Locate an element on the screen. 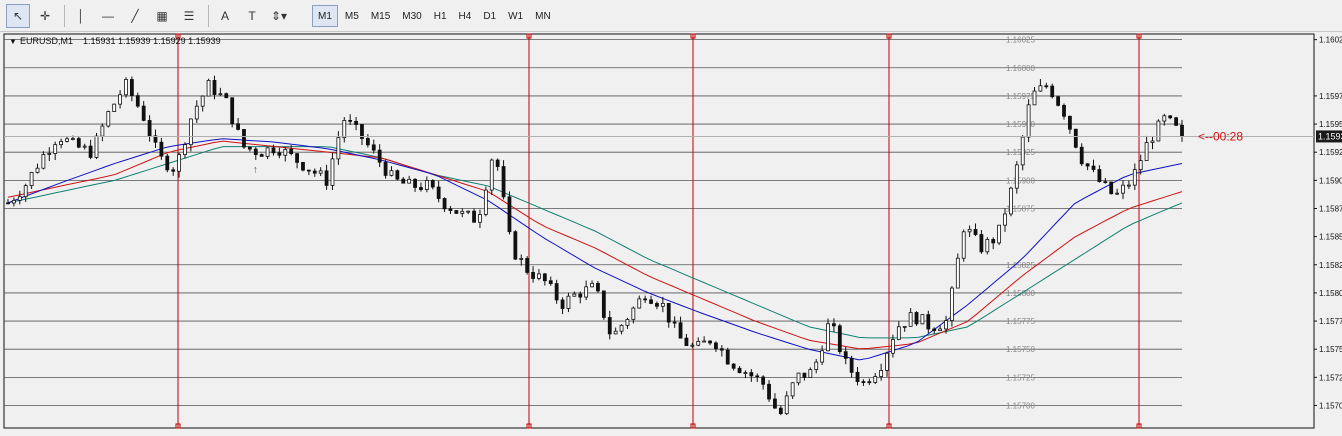  timeframe-m5: M5 is located at coordinates (352, 16).